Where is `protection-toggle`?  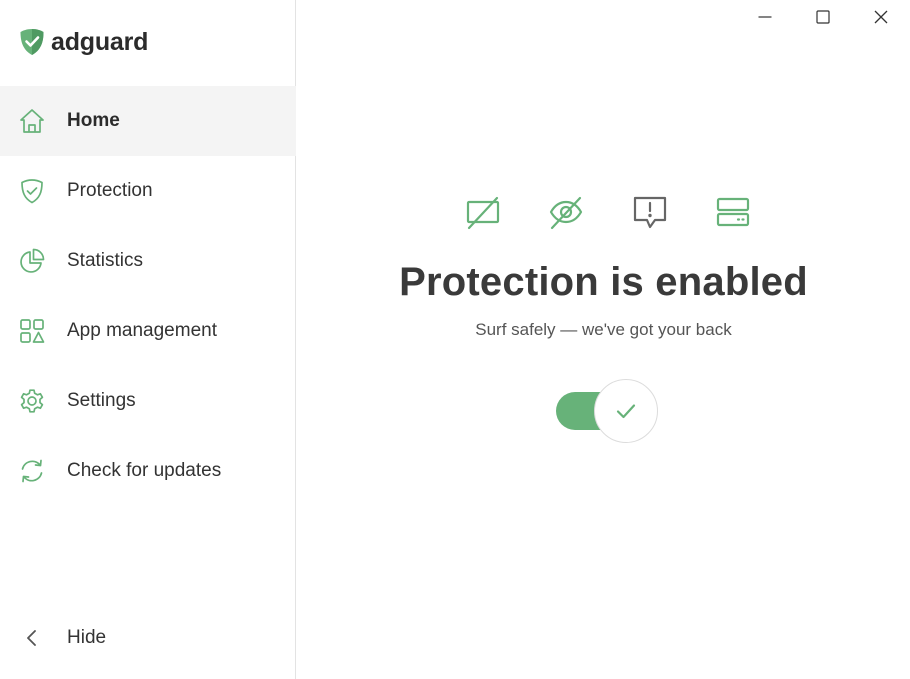 protection-toggle is located at coordinates (608, 412).